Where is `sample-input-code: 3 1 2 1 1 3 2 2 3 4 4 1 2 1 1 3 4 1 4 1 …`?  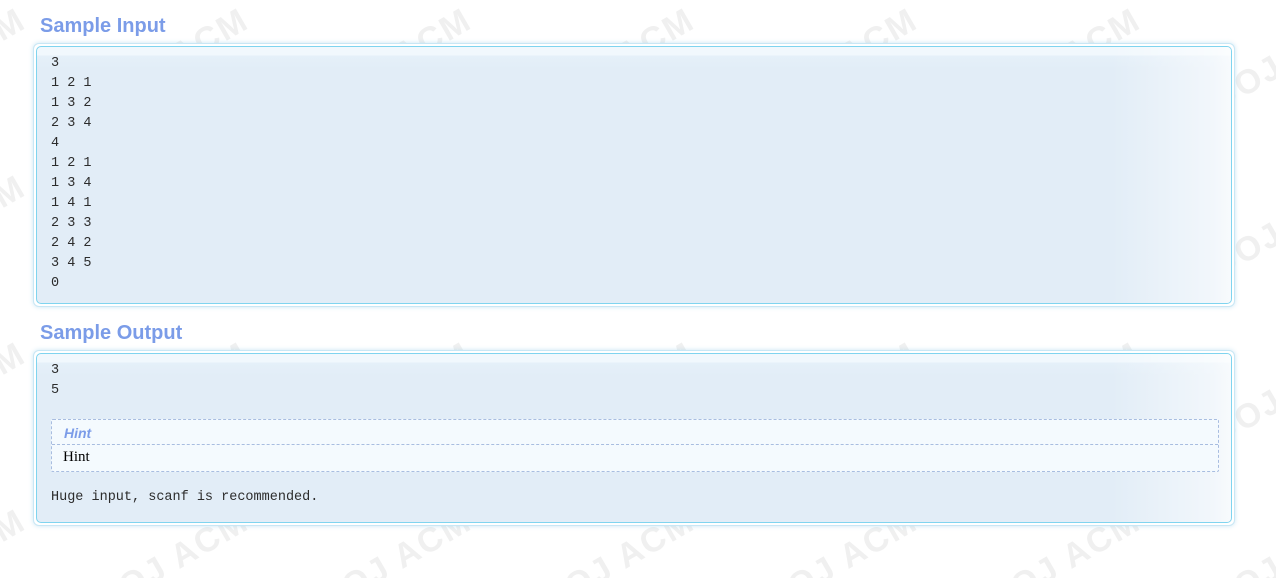 sample-input-code: 3 1 2 1 1 3 2 2 3 4 4 1 2 1 1 3 4 1 4 1 … is located at coordinates (71, 173).